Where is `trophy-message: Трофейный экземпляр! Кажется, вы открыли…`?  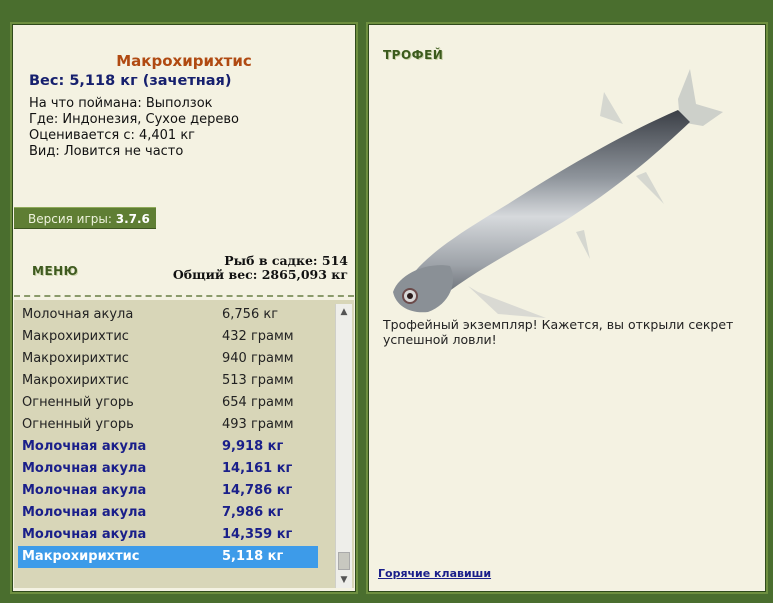
trophy-message: Трофейный экземпляр! Кажется, вы открыли… is located at coordinates (558, 332).